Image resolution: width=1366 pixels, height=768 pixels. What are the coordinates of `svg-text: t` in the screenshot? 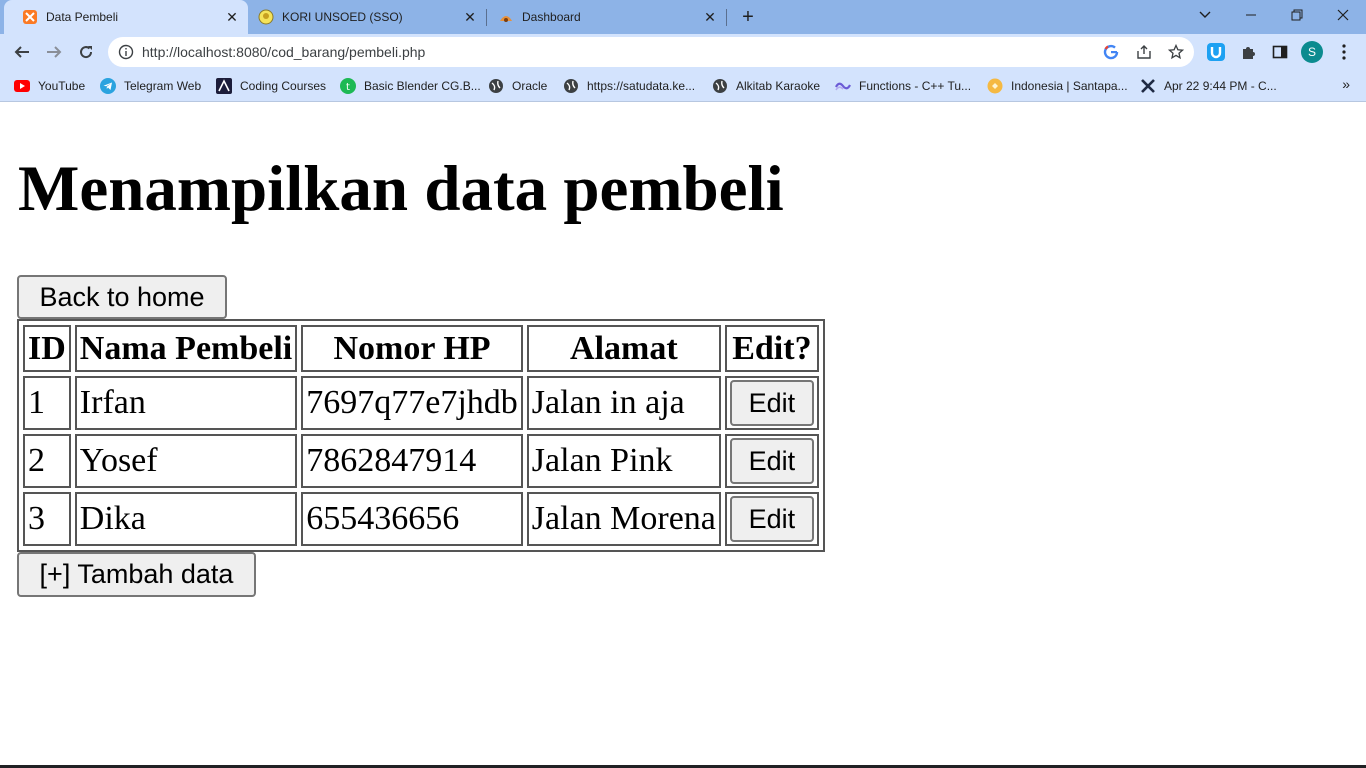 It's located at (348, 87).